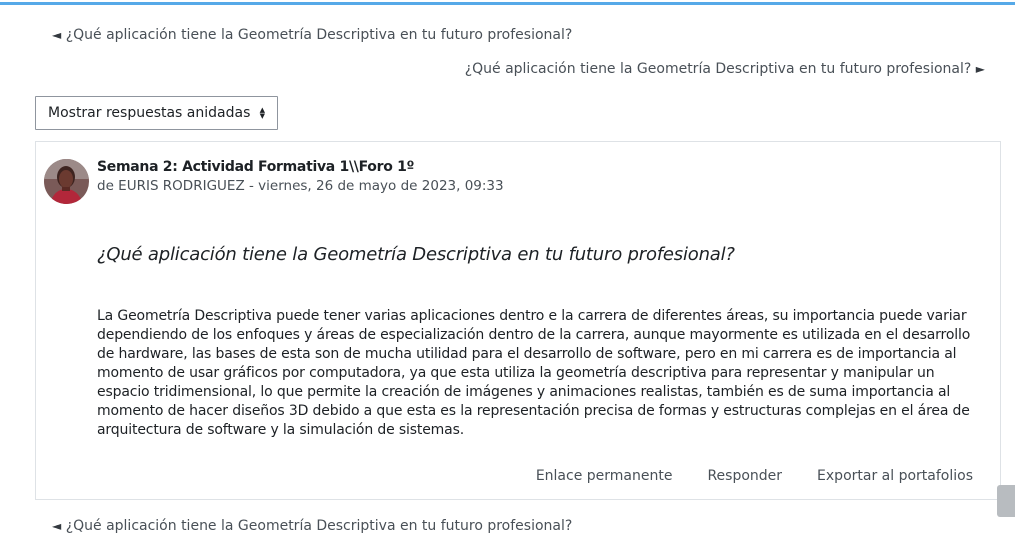 The width and height of the screenshot is (1015, 544). Describe the element at coordinates (1006, 501) in the screenshot. I see `scroll-to-top-button` at that location.